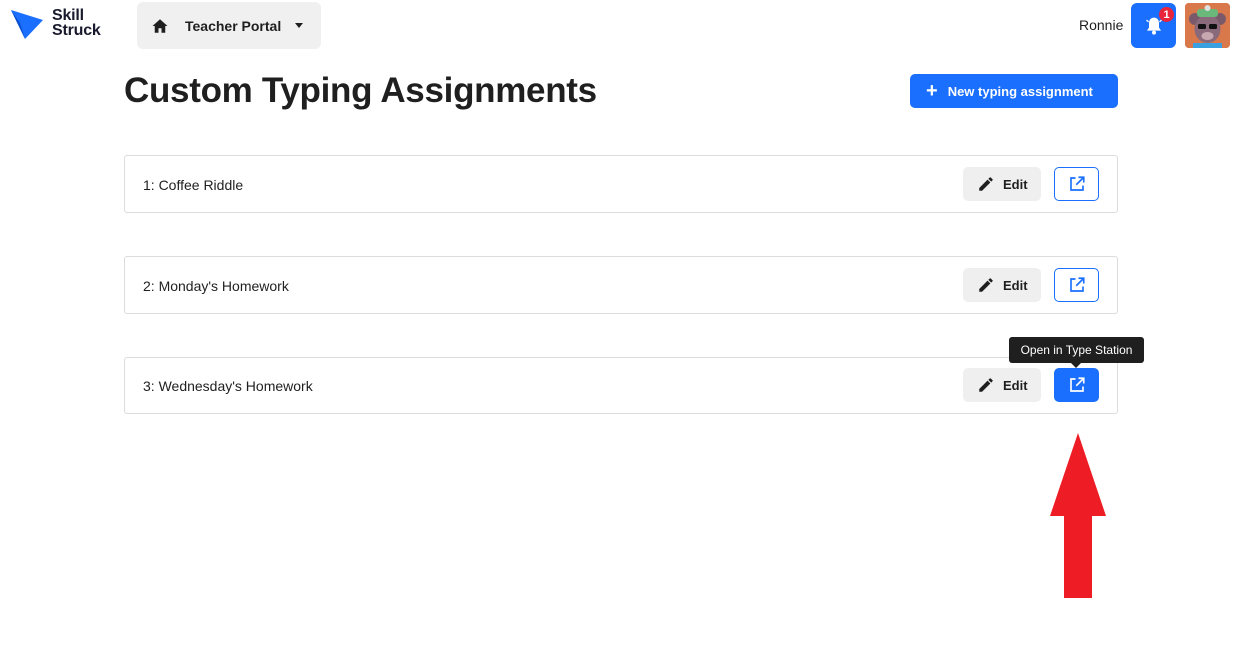 This screenshot has width=1237, height=657. What do you see at coordinates (216, 286) in the screenshot?
I see `assignment-title: 2: Monday's Homework` at bounding box center [216, 286].